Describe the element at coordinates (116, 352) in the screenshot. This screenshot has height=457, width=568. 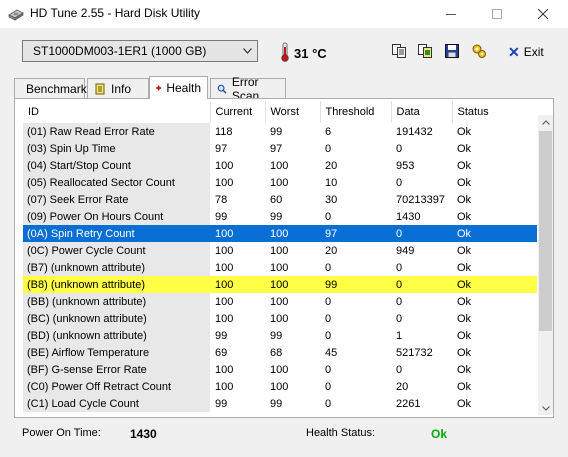
I see `cell-id: (BE) Airflow Temperature` at that location.